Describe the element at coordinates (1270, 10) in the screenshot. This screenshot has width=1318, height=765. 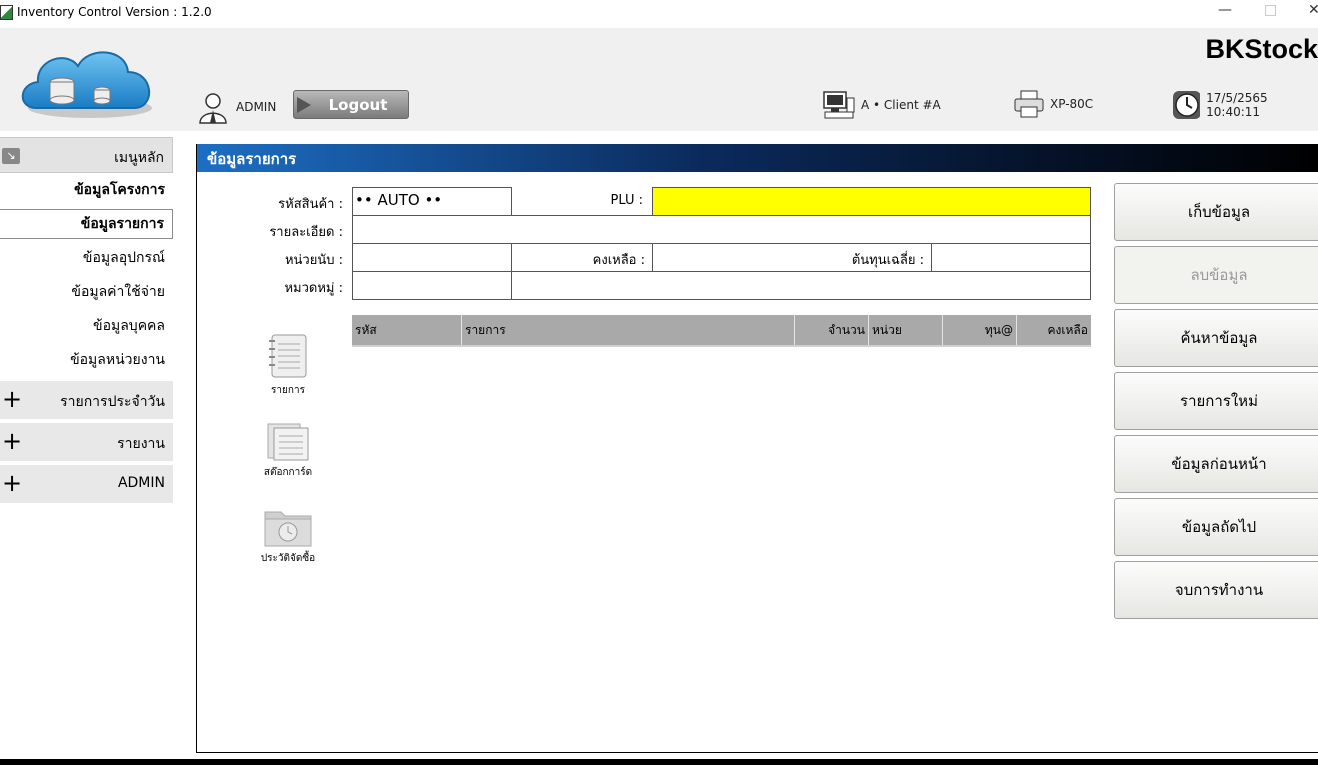
I see `maximize-button: □` at that location.